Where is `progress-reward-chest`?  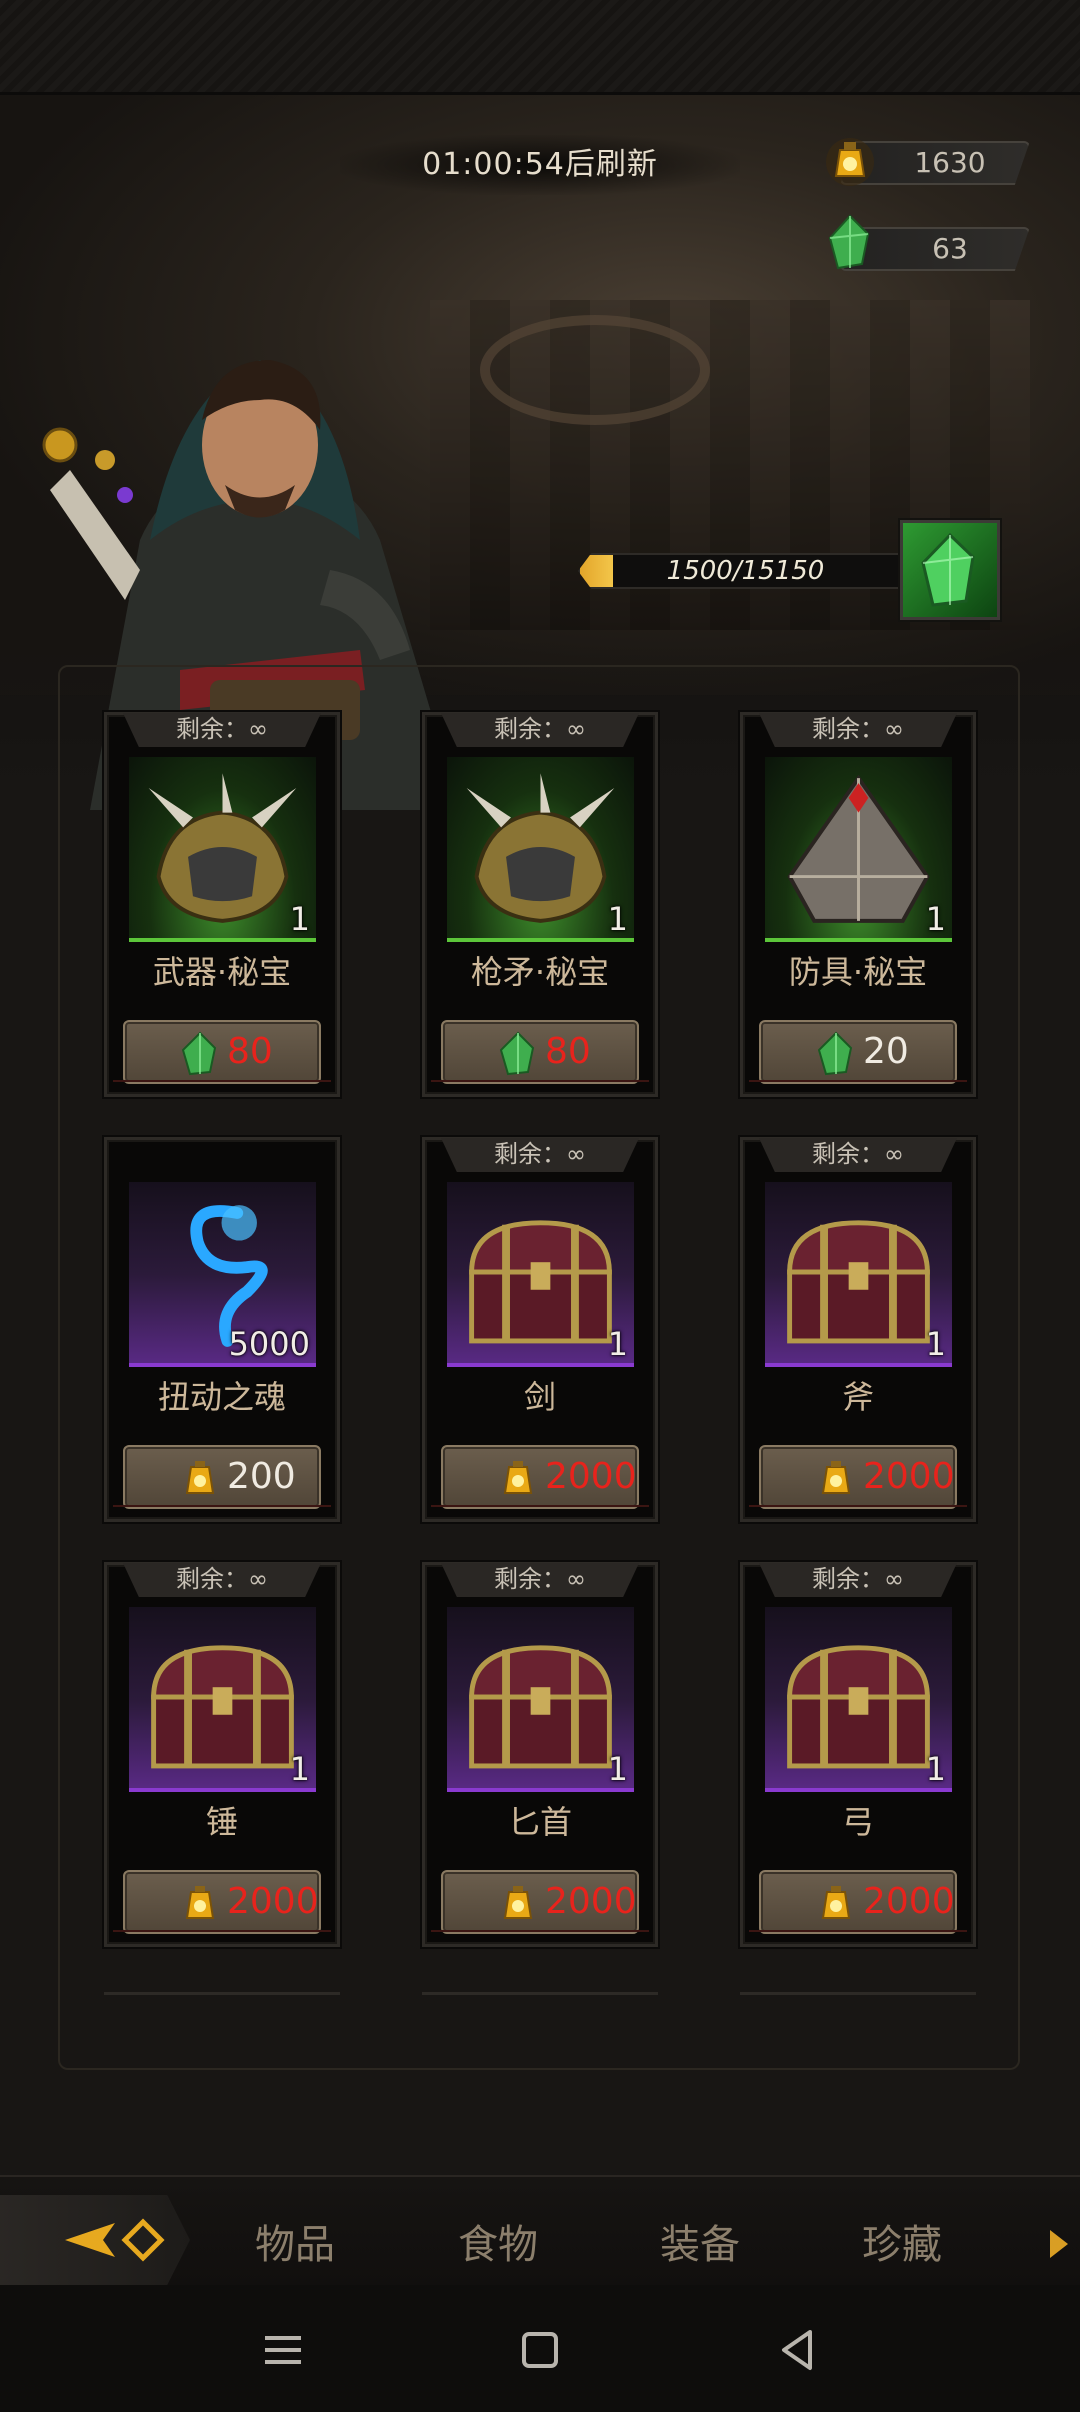 progress-reward-chest is located at coordinates (950, 570).